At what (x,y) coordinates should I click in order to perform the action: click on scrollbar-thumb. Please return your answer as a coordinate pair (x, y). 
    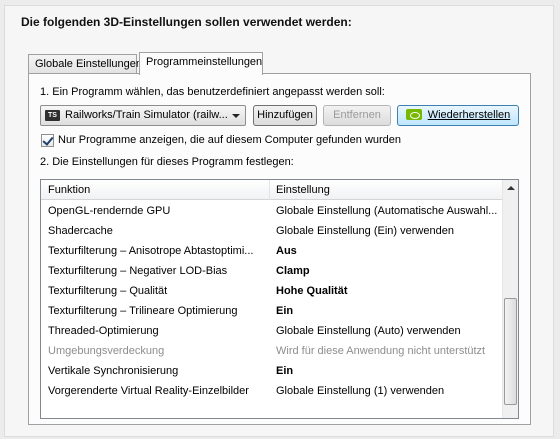
    Looking at the image, I should click on (510, 351).